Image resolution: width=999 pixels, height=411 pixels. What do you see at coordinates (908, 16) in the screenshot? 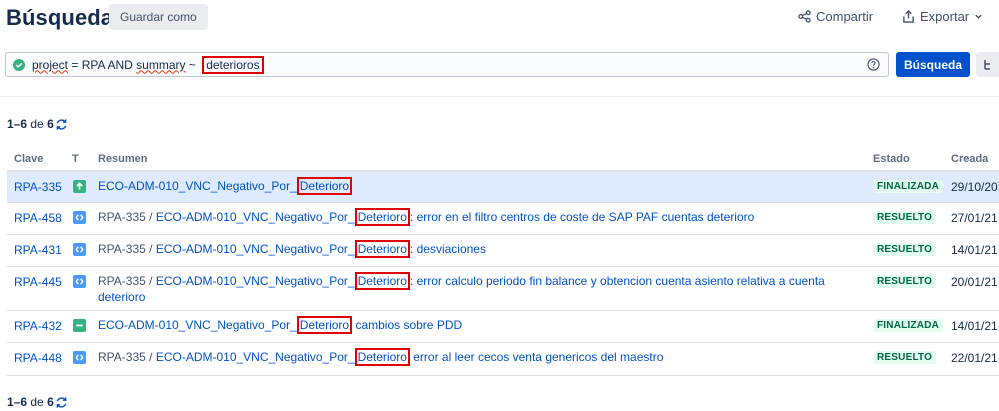
I see `export-icon` at bounding box center [908, 16].